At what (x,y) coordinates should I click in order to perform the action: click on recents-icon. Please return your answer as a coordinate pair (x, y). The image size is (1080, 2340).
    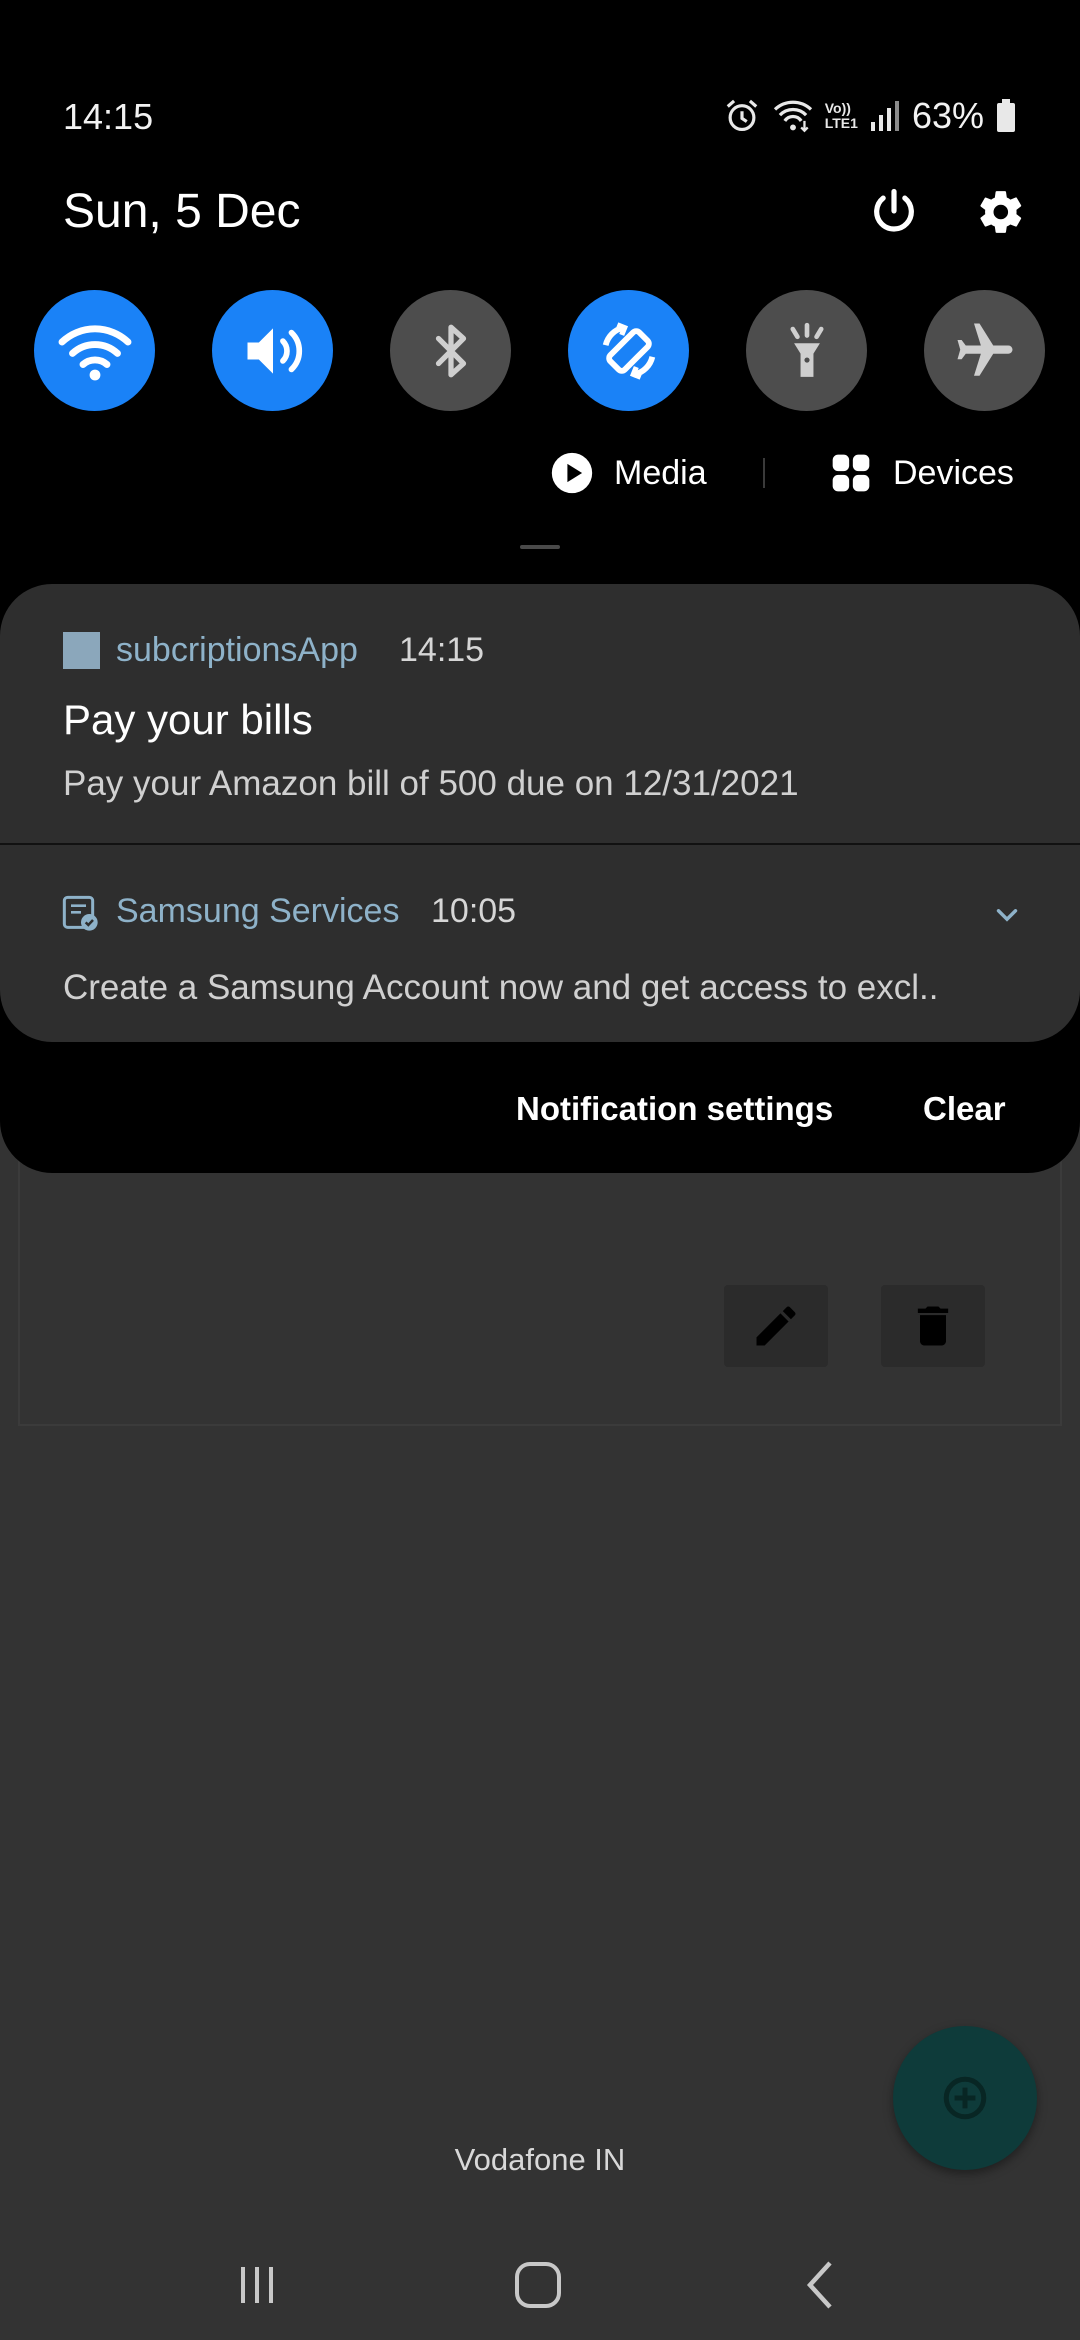
    Looking at the image, I should click on (257, 2285).